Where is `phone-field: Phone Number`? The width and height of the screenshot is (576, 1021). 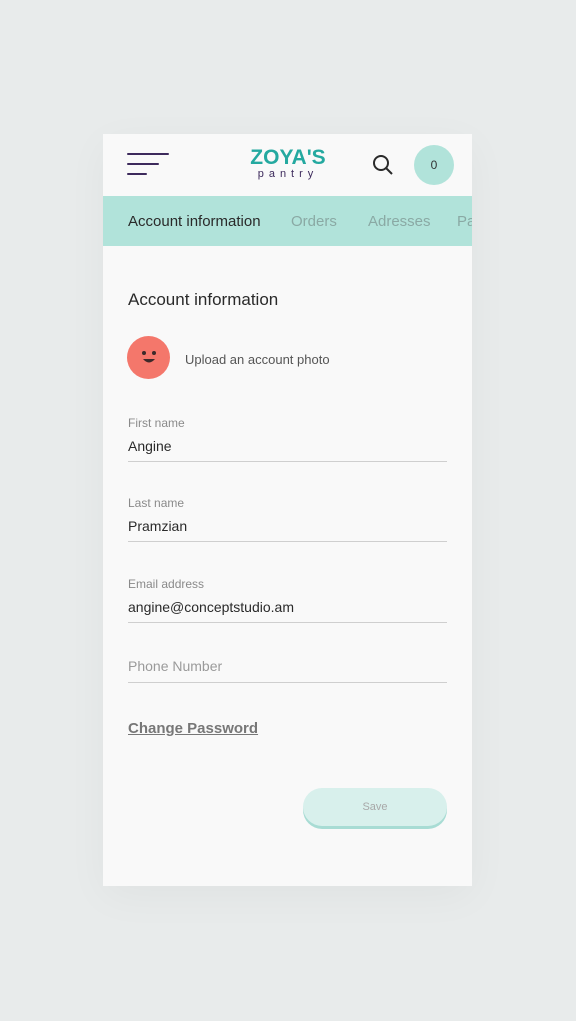 phone-field: Phone Number is located at coordinates (287, 670).